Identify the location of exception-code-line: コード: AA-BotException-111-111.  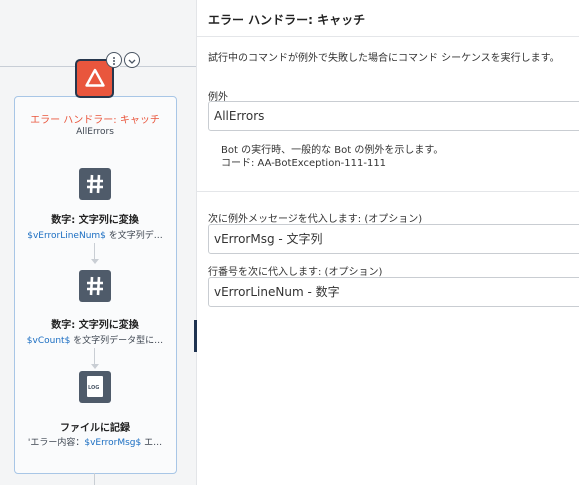
(304, 163).